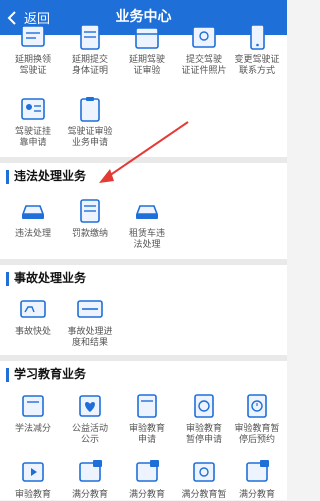  I want to click on service-label: 学法减分, so click(32, 429).